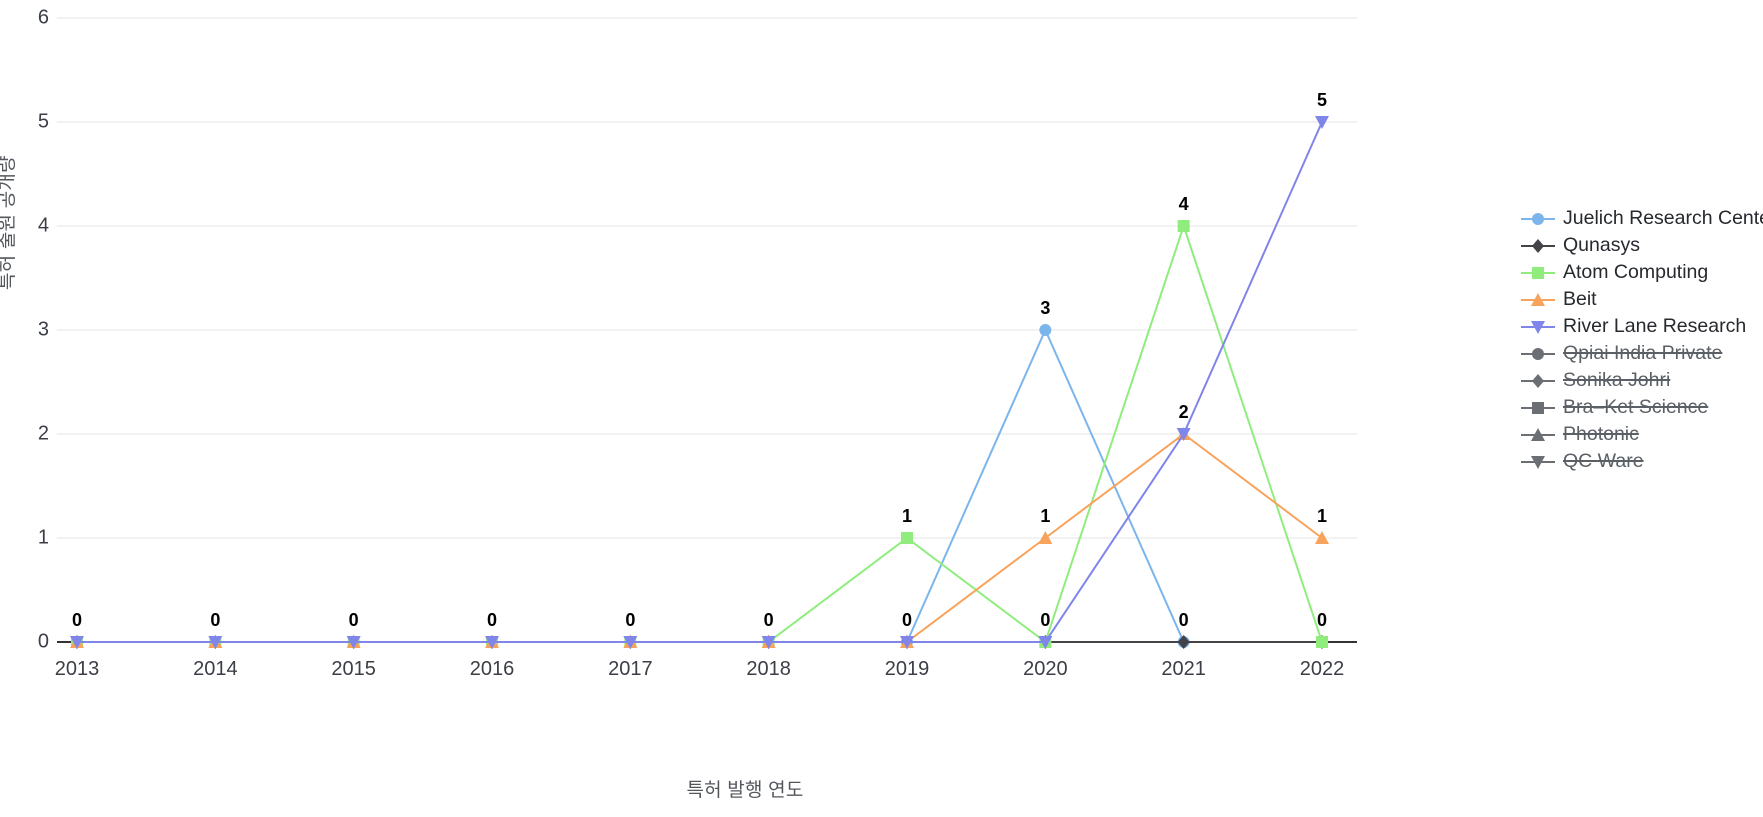 Image resolution: width=1763 pixels, height=817 pixels. What do you see at coordinates (1655, 326) in the screenshot?
I see `legend-item-label: River Lane Research` at bounding box center [1655, 326].